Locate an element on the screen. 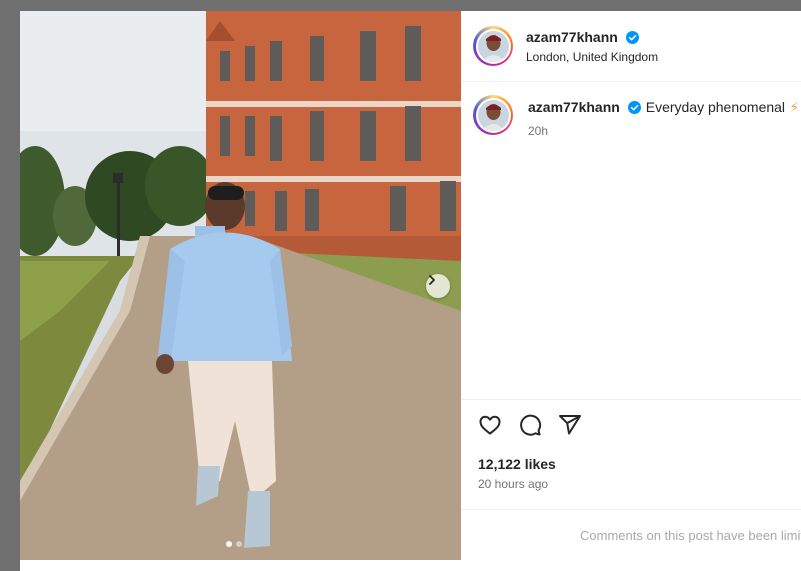 Image resolution: width=801 pixels, height=571 pixels. share-button is located at coordinates (570, 425).